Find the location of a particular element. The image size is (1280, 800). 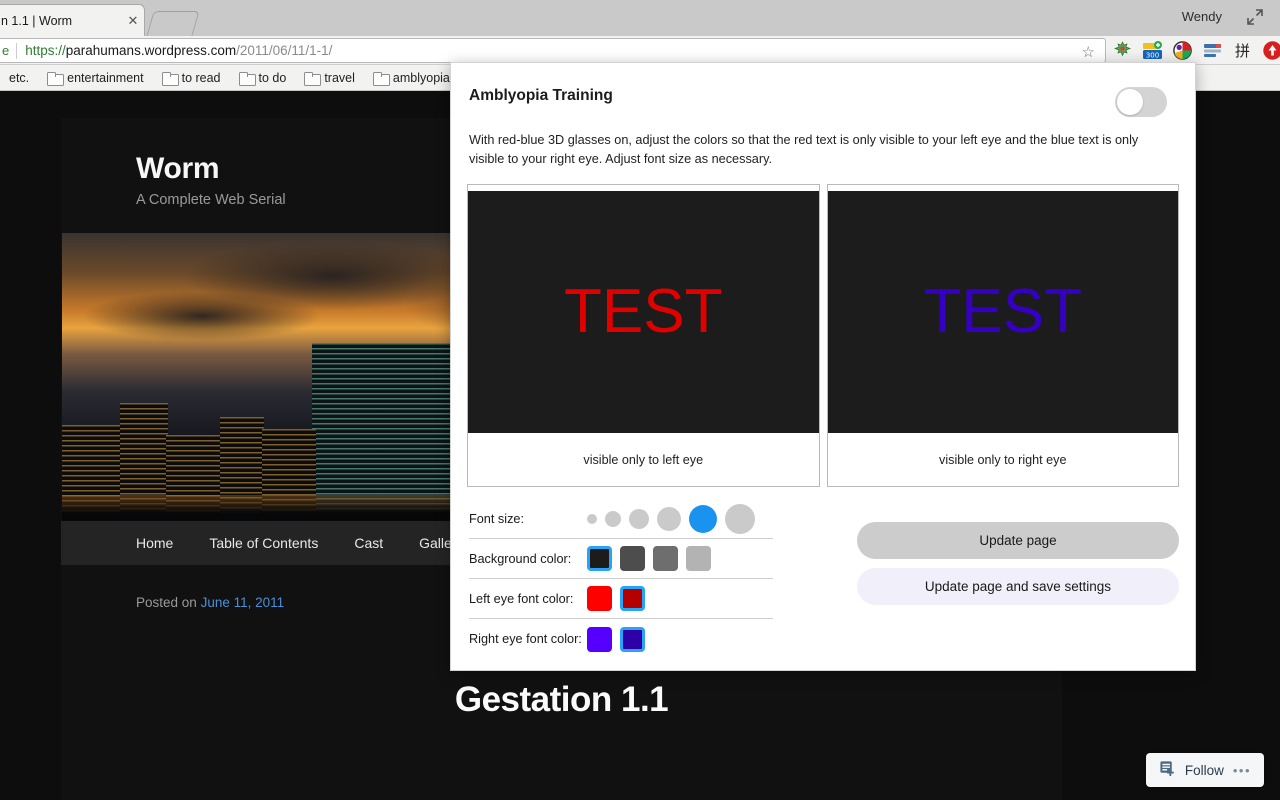

left-eye-preview-text: TEST is located at coordinates (643, 312).